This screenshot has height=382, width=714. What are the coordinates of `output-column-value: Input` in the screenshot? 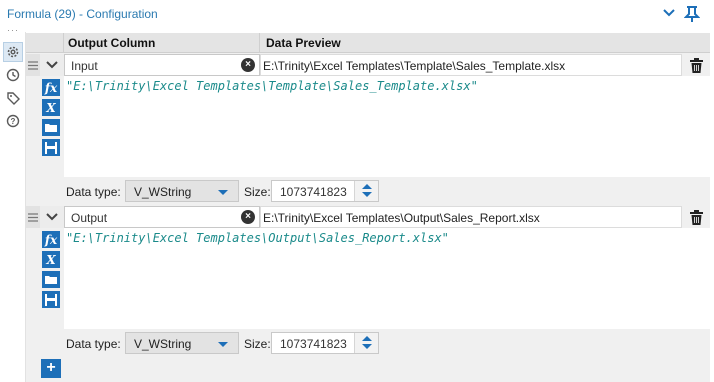 It's located at (84, 66).